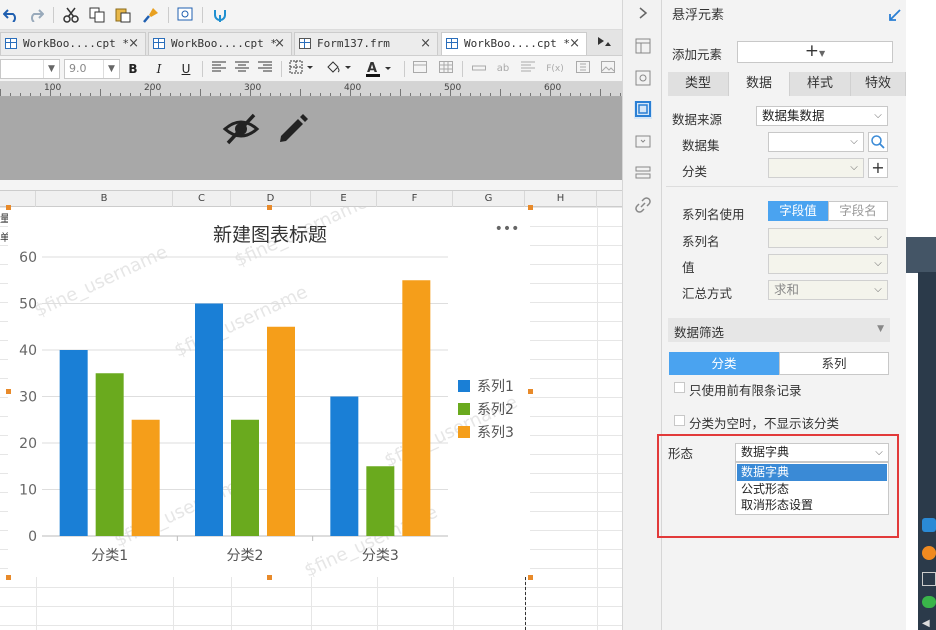  What do you see at coordinates (28, 491) in the screenshot?
I see `y-tick-label: 10` at bounding box center [28, 491].